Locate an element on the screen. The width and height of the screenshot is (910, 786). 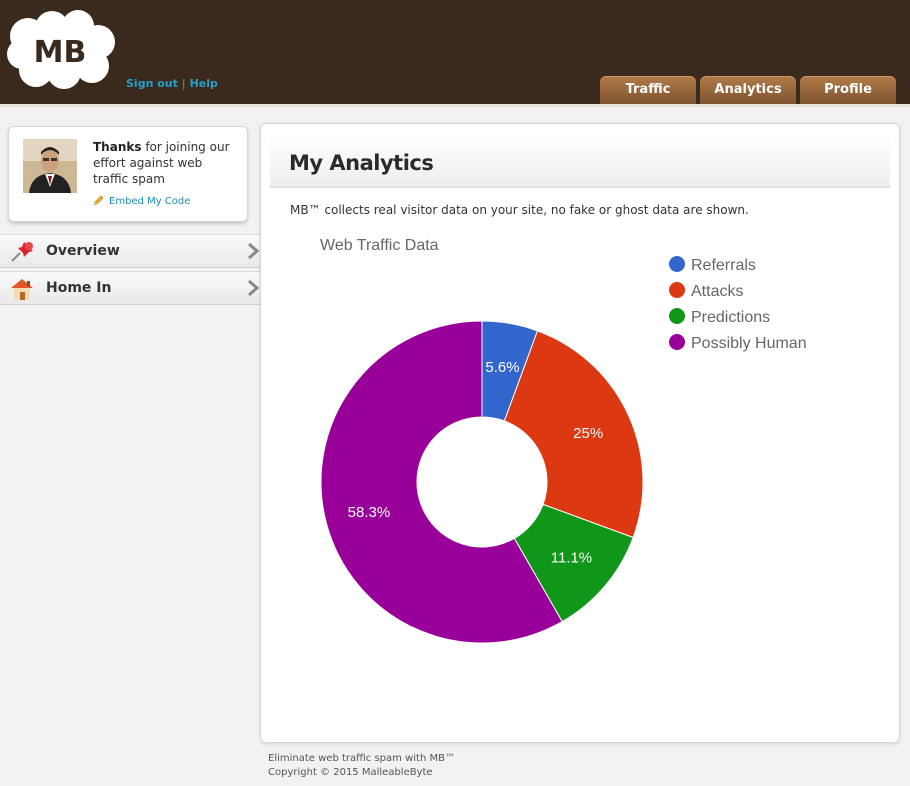
avatar is located at coordinates (50, 166).